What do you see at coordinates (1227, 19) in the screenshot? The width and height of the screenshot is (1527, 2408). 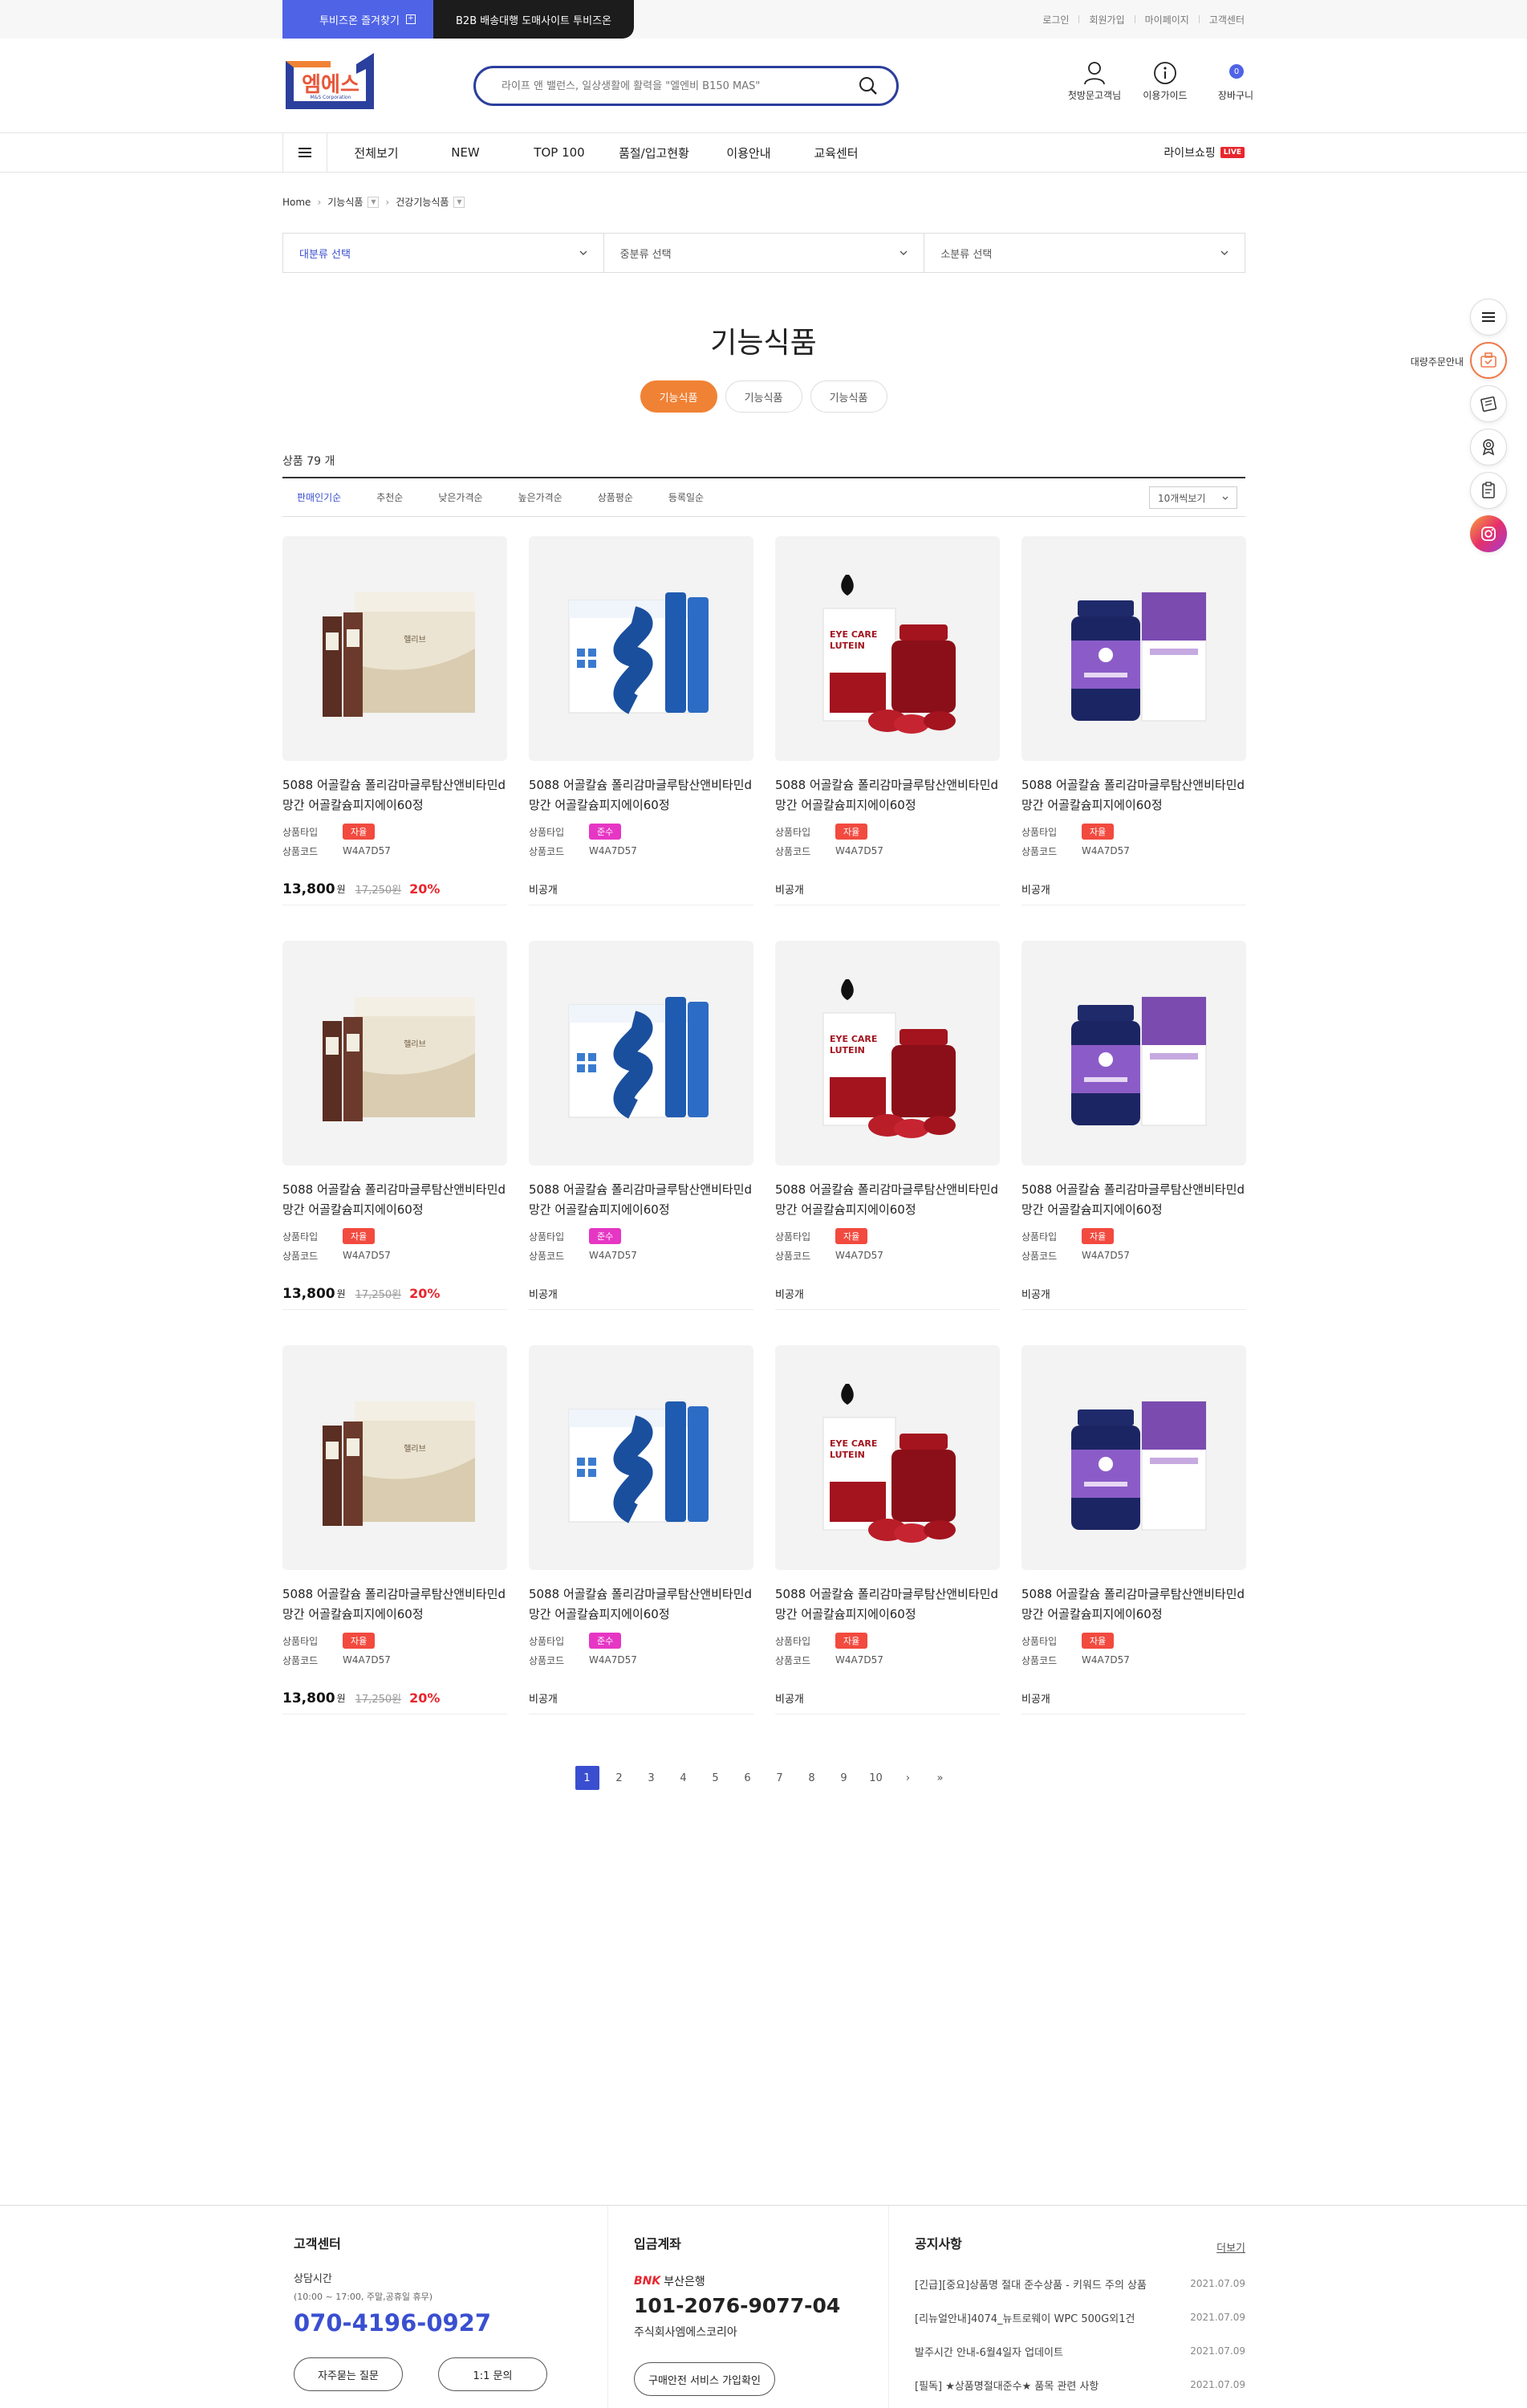 I see `customer-center-link: 고객센터` at bounding box center [1227, 19].